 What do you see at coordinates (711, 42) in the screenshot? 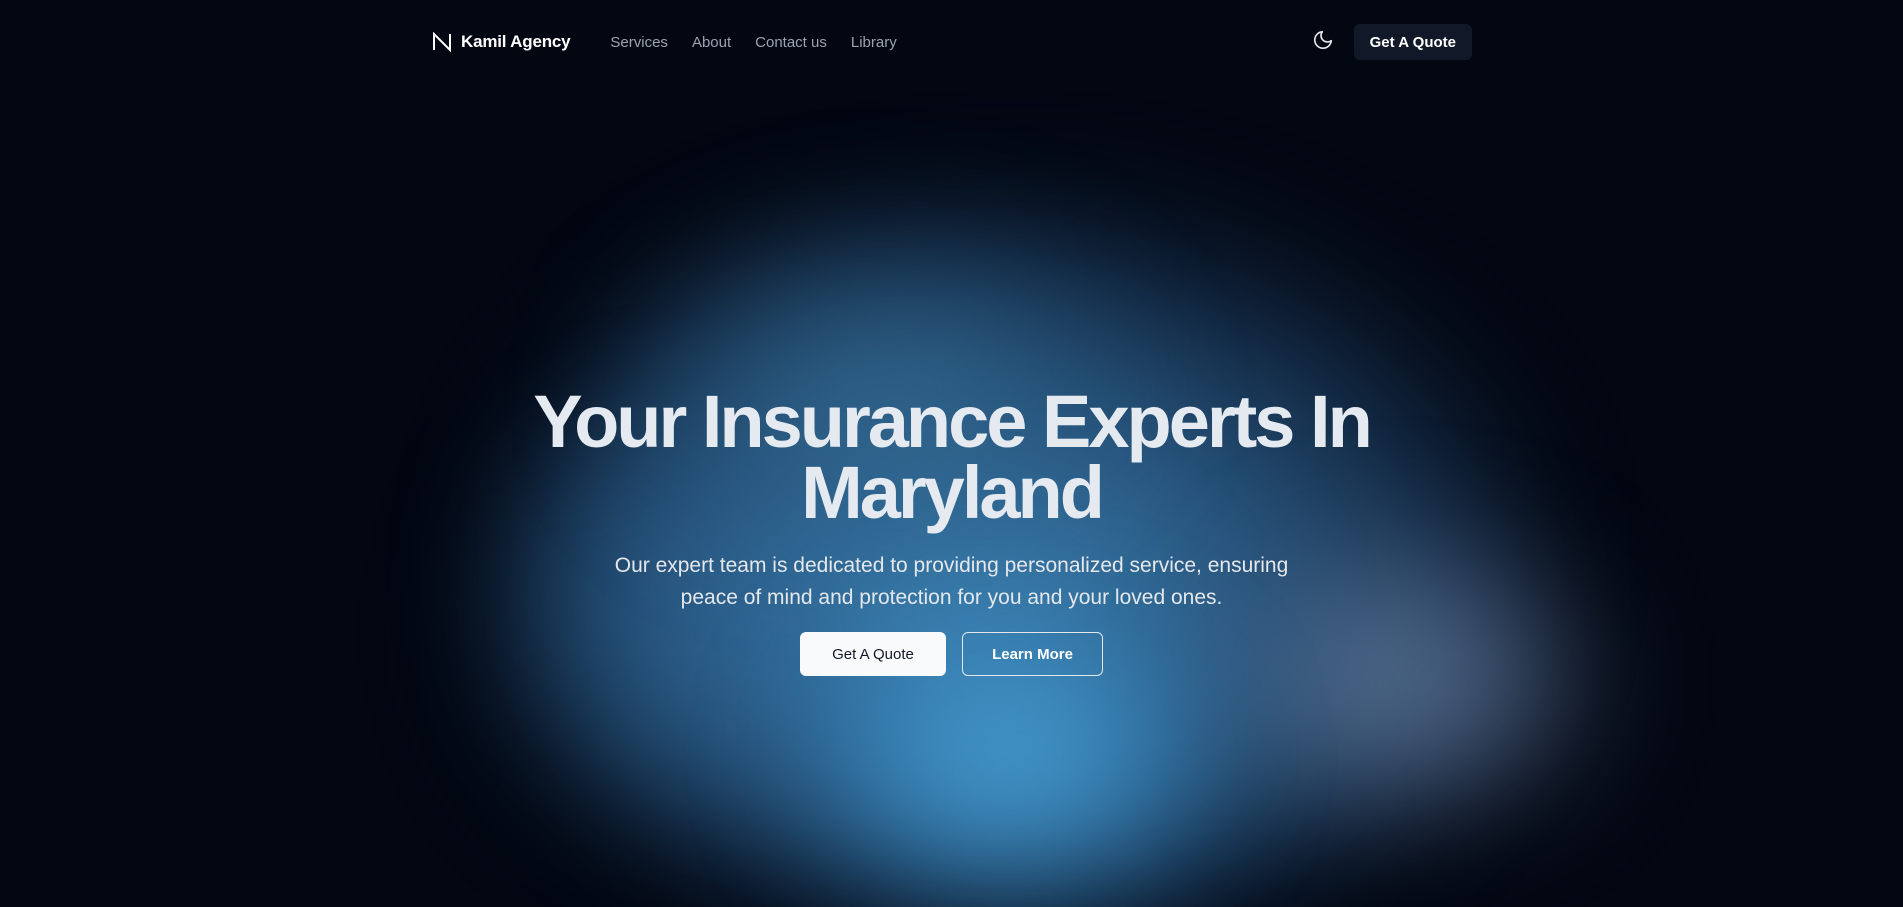
I see `nav-link-about: About` at bounding box center [711, 42].